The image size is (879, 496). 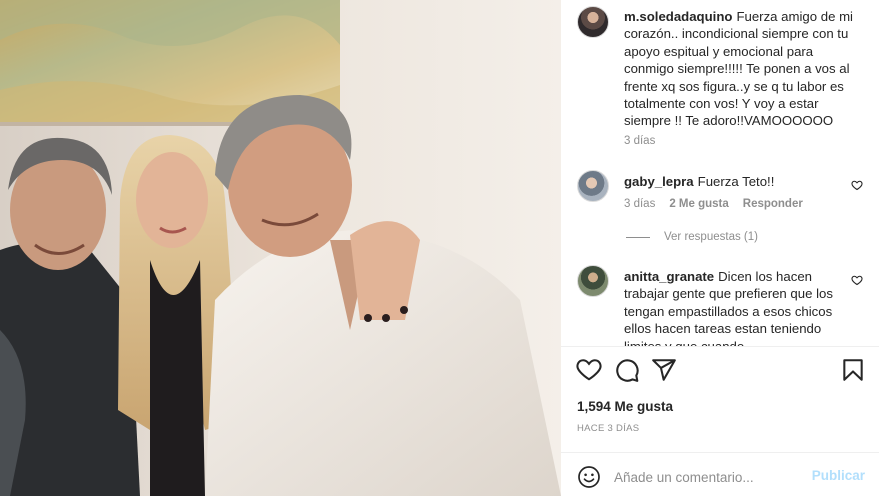 I want to click on emoji-icon, so click(x=589, y=477).